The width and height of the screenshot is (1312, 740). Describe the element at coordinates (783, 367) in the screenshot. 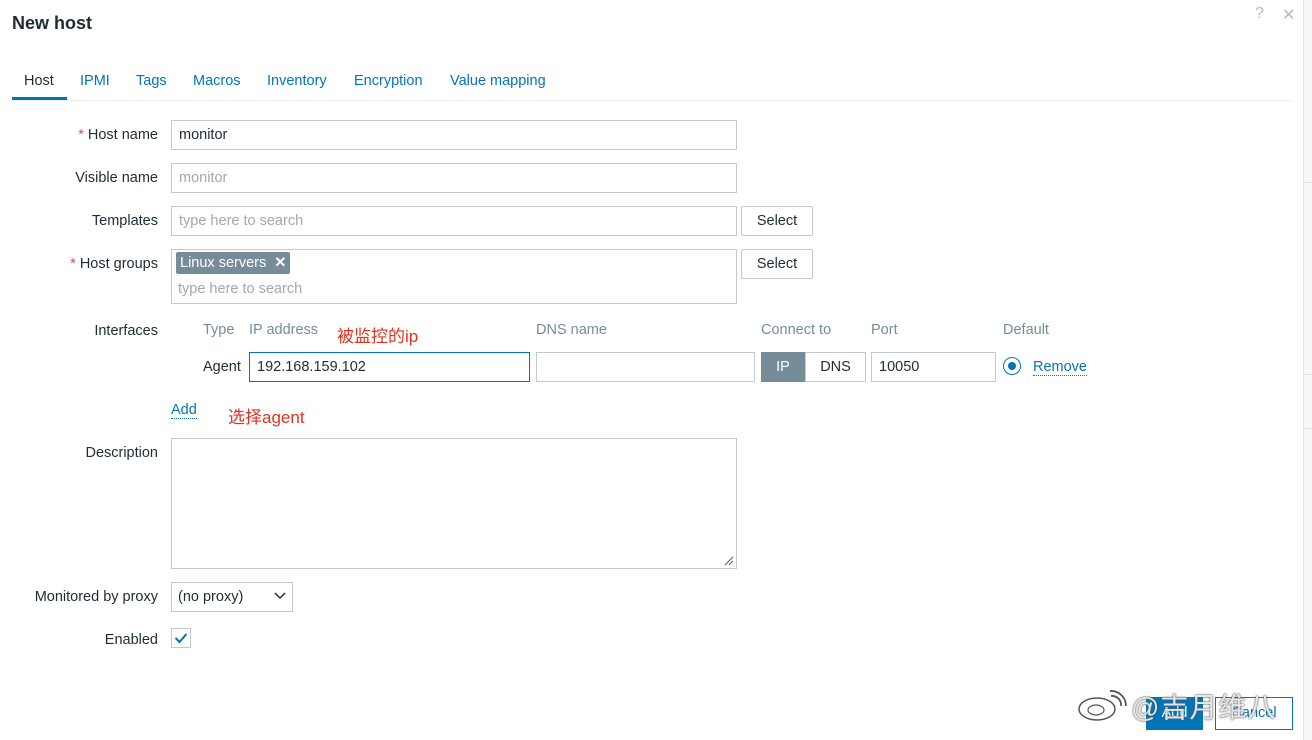

I see `connect-ip-button: IP` at that location.